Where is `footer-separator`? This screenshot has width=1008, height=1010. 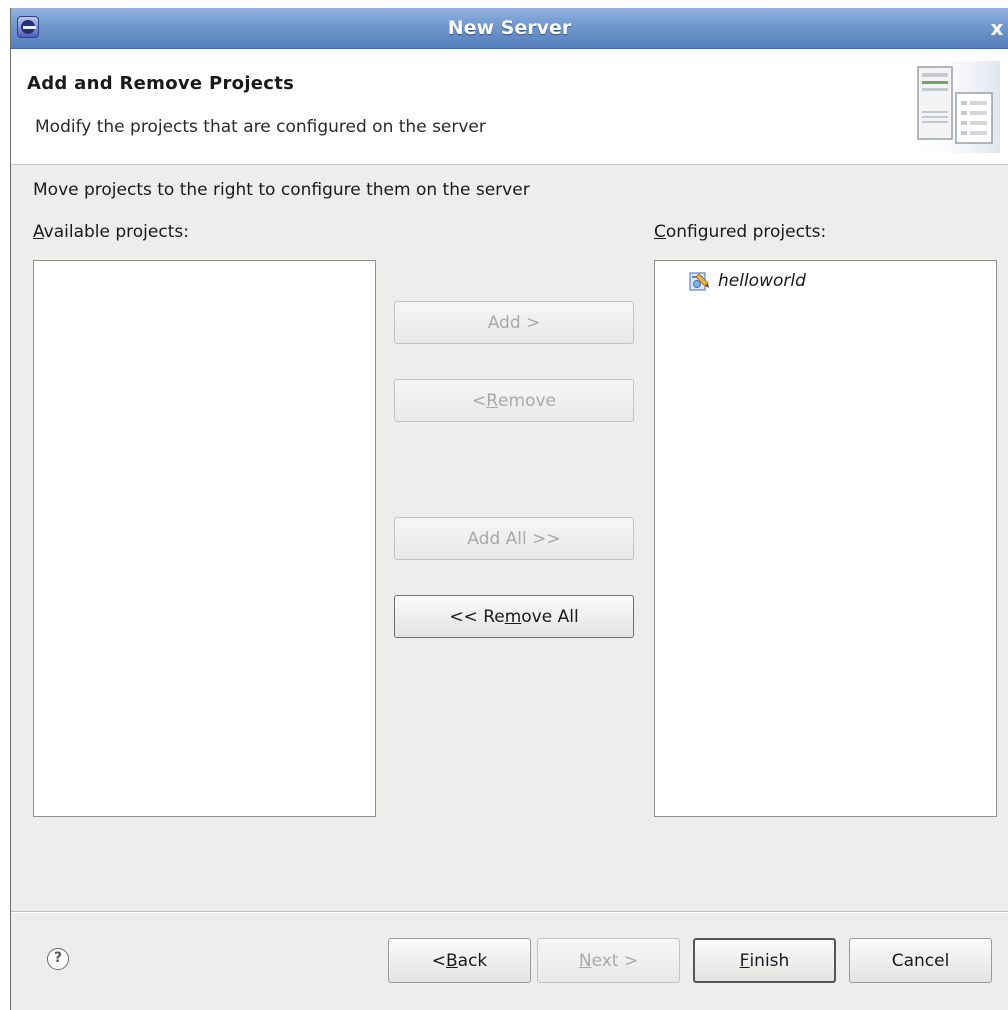
footer-separator is located at coordinates (509, 912).